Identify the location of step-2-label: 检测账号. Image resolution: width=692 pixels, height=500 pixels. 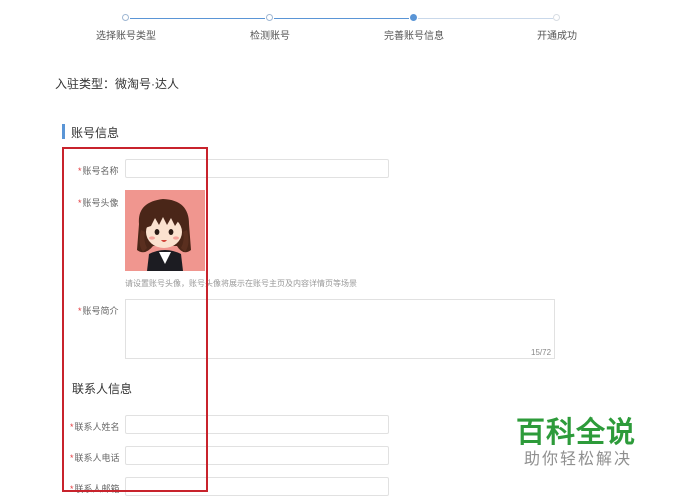
(270, 36).